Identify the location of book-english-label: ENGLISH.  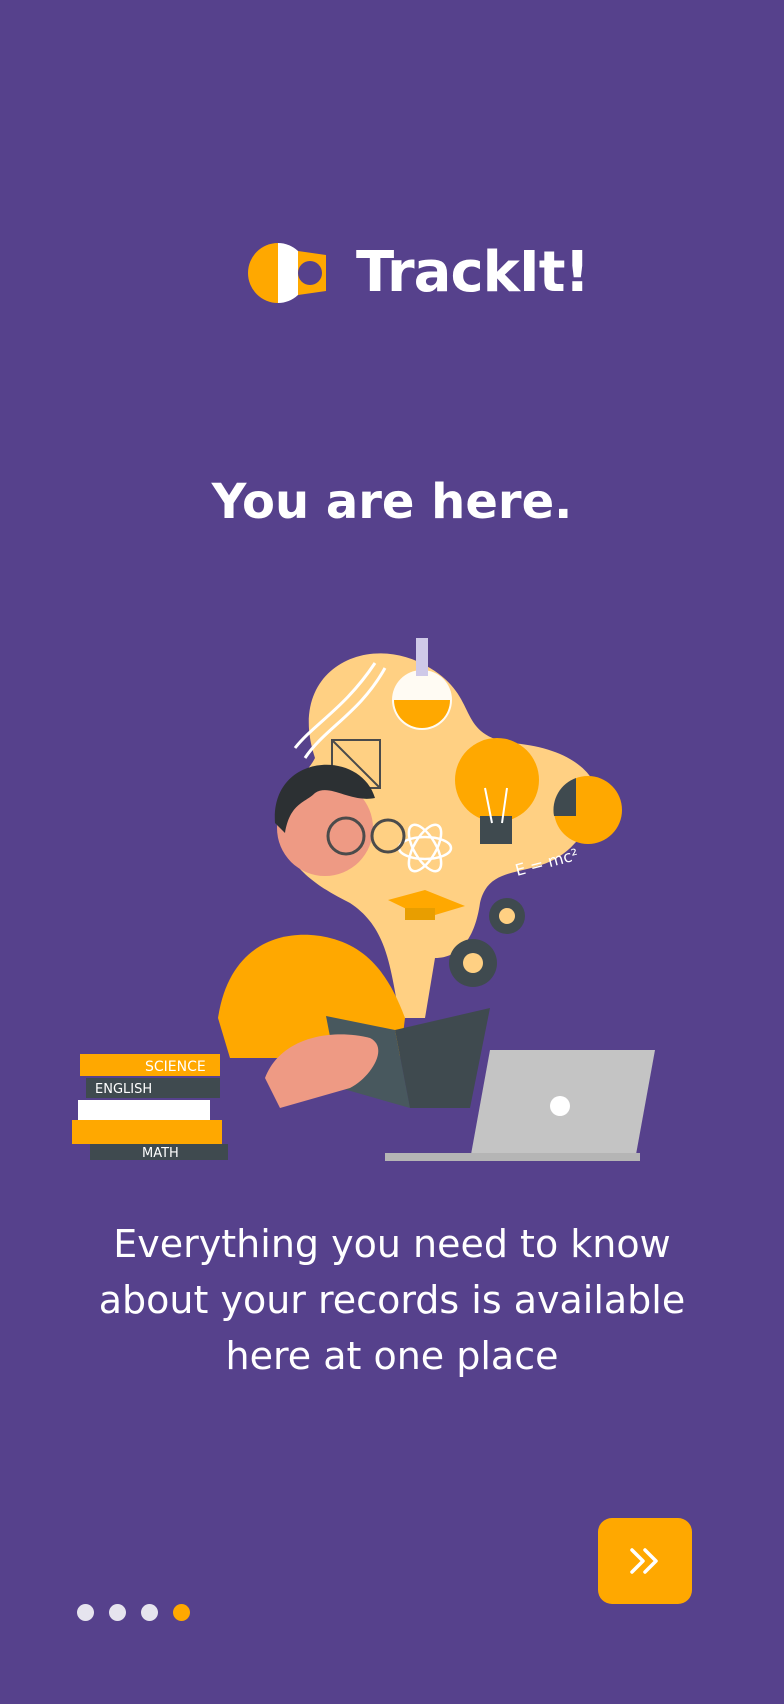
(123, 1089).